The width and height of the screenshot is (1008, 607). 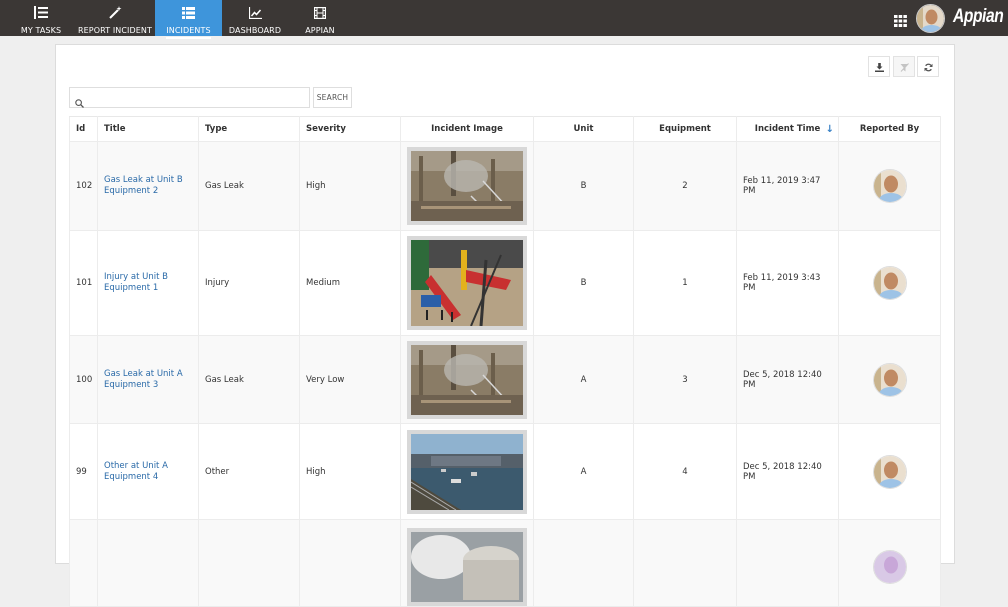 What do you see at coordinates (188, 19) in the screenshot?
I see `nav-tab-incidents: INCIDENTS` at bounding box center [188, 19].